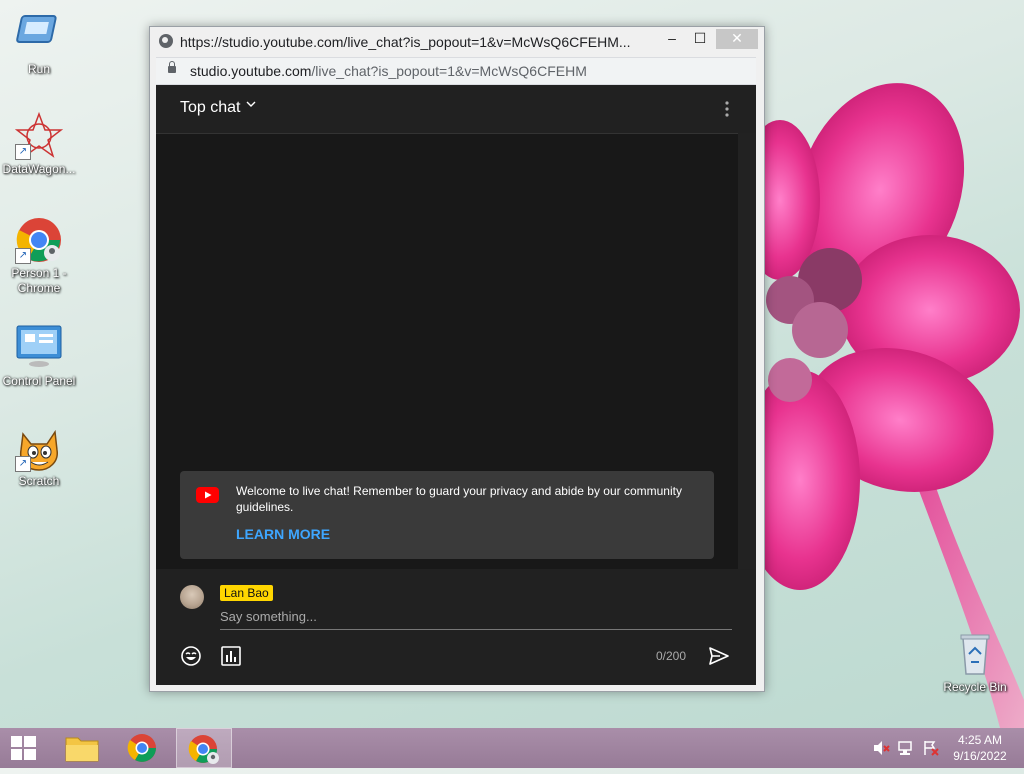 The height and width of the screenshot is (774, 1024). Describe the element at coordinates (283, 534) in the screenshot. I see `learn-more-link: LEARN MORE` at that location.